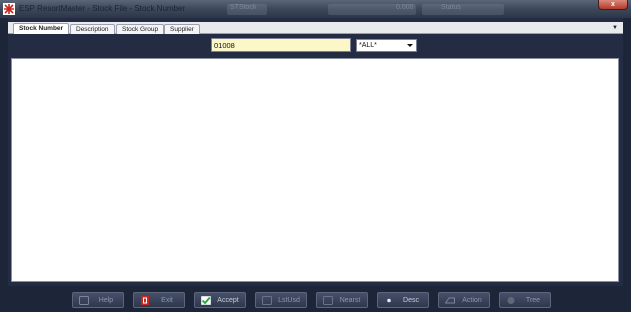 The height and width of the screenshot is (312, 631). I want to click on last-used-button: LstUsd, so click(281, 300).